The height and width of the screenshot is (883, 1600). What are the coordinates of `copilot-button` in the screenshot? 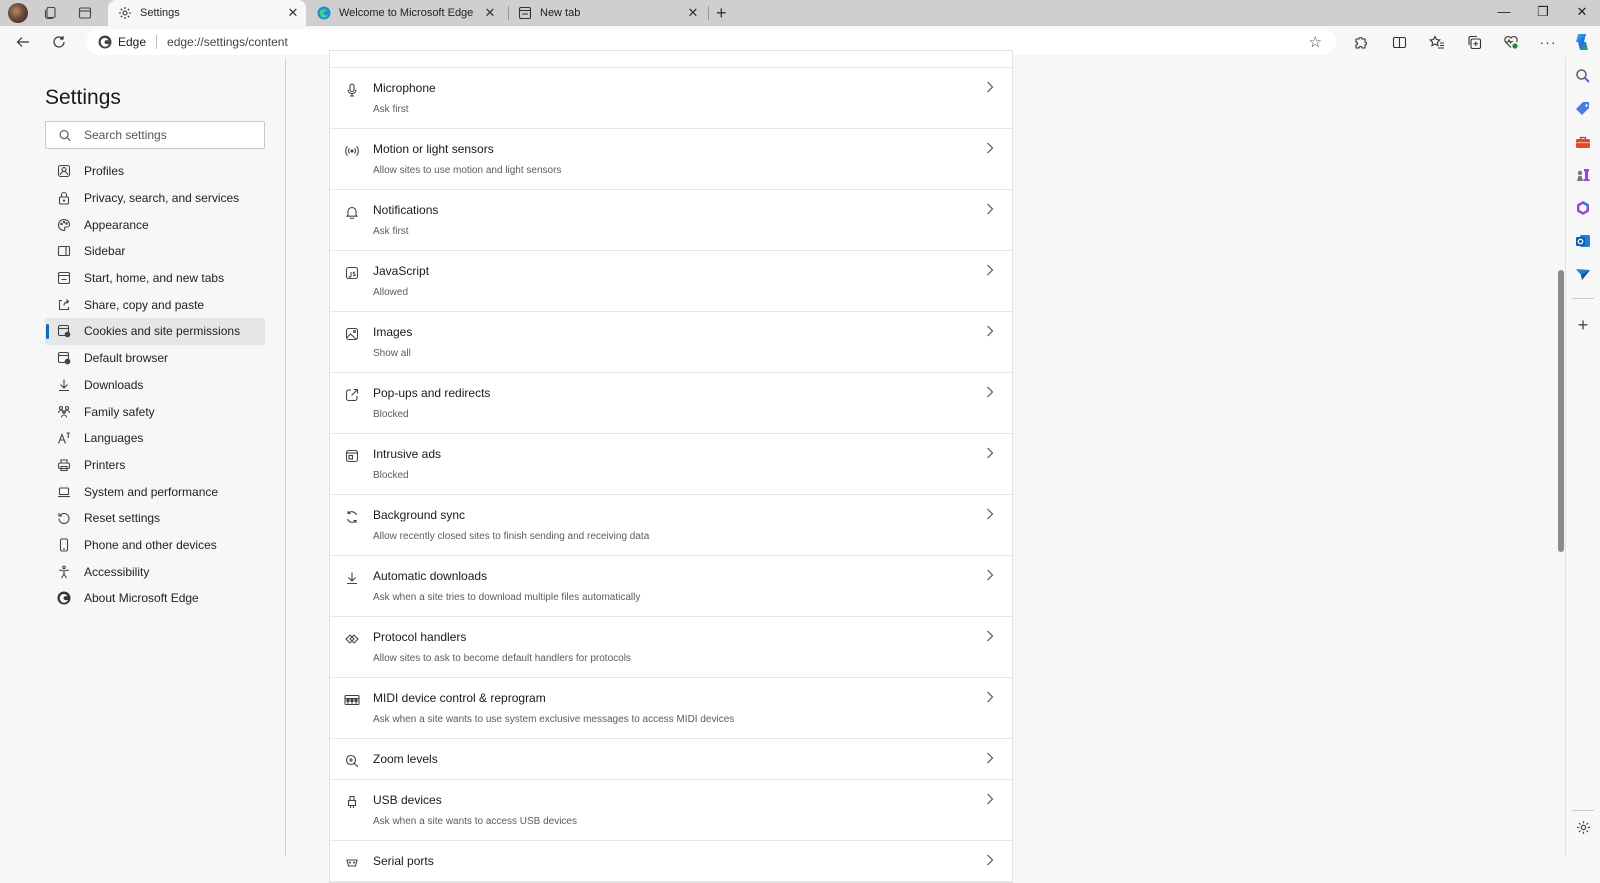 It's located at (1582, 42).